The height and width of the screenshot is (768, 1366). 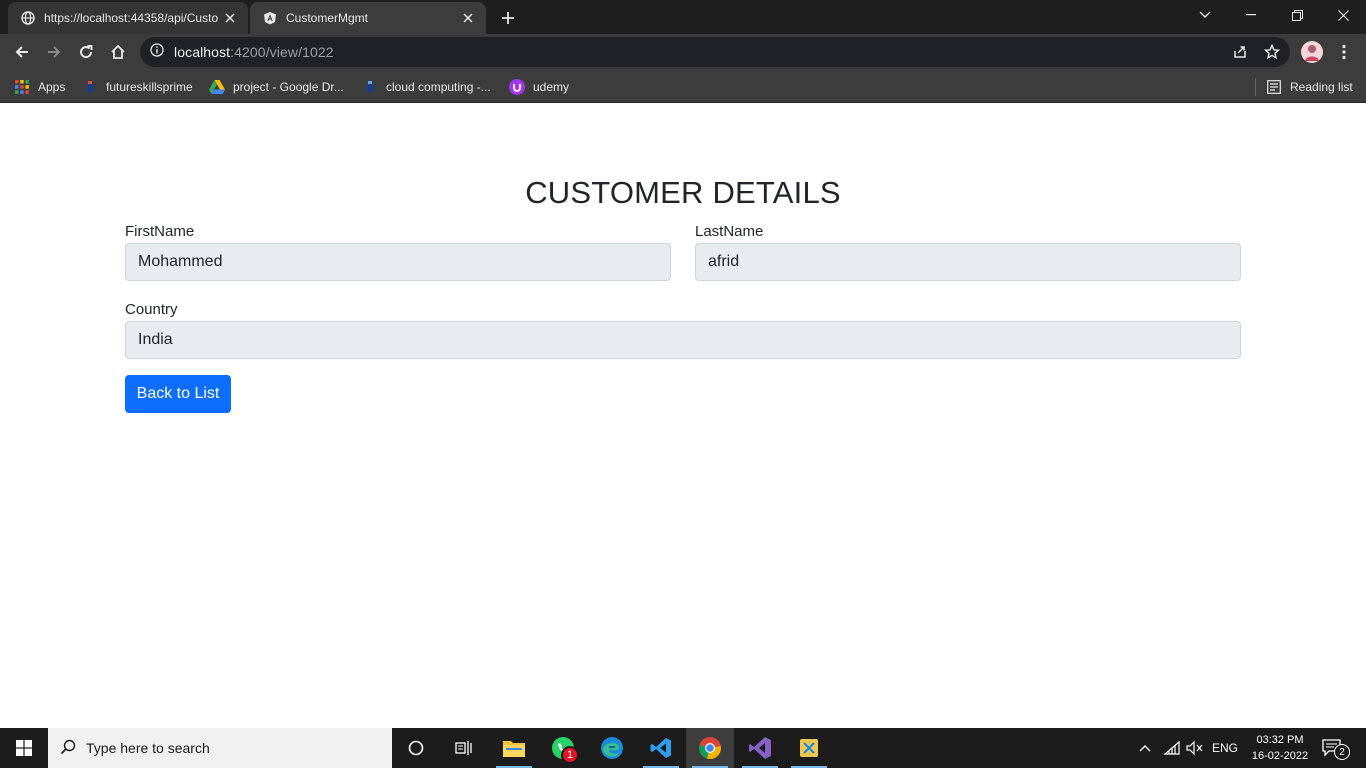 I want to click on cortana-icon, so click(x=416, y=748).